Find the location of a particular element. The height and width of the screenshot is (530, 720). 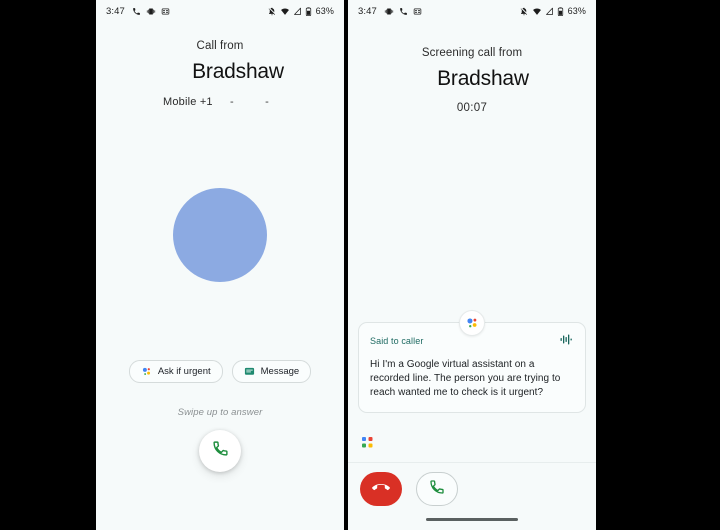

caller-header: Call from Bradshaw Mobile +1 - - is located at coordinates (220, 65).